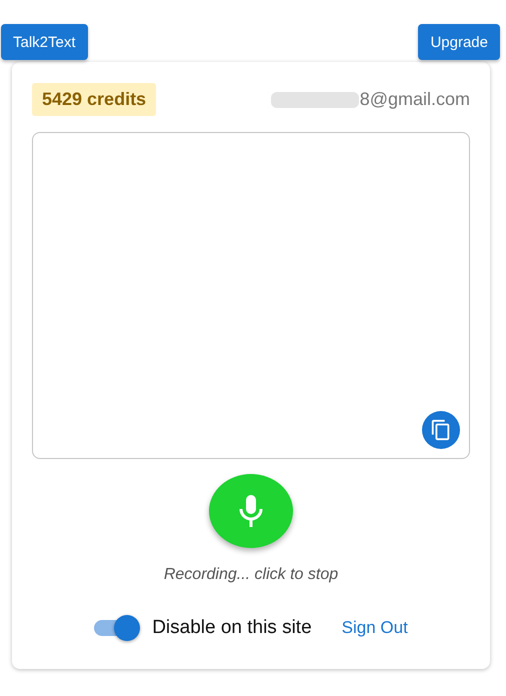 The height and width of the screenshot is (696, 506). What do you see at coordinates (415, 99) in the screenshot?
I see `email-address: 8@gmail.com` at bounding box center [415, 99].